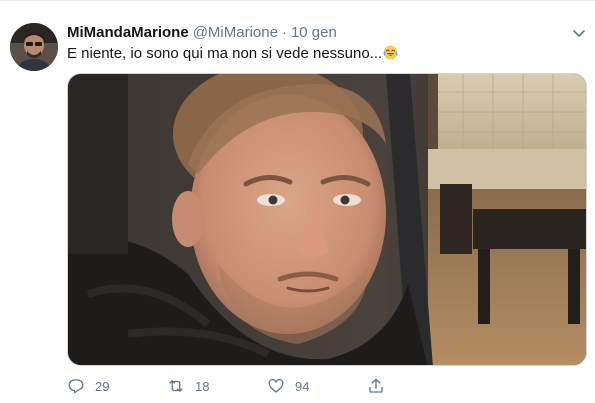 The image size is (595, 403). I want to click on like-count: 94, so click(302, 386).